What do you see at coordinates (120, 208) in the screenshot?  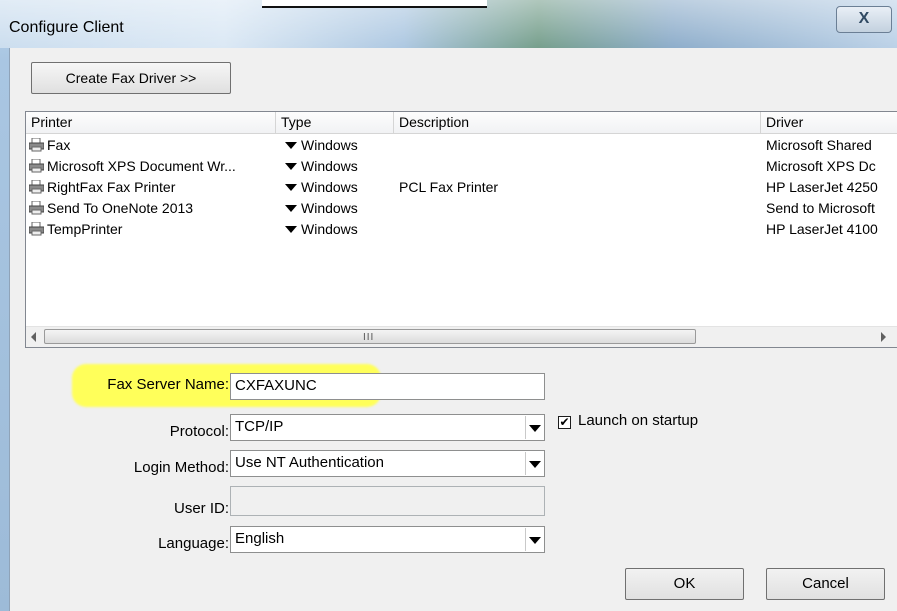 I see `printer-name: Send To OneNote 2013` at bounding box center [120, 208].